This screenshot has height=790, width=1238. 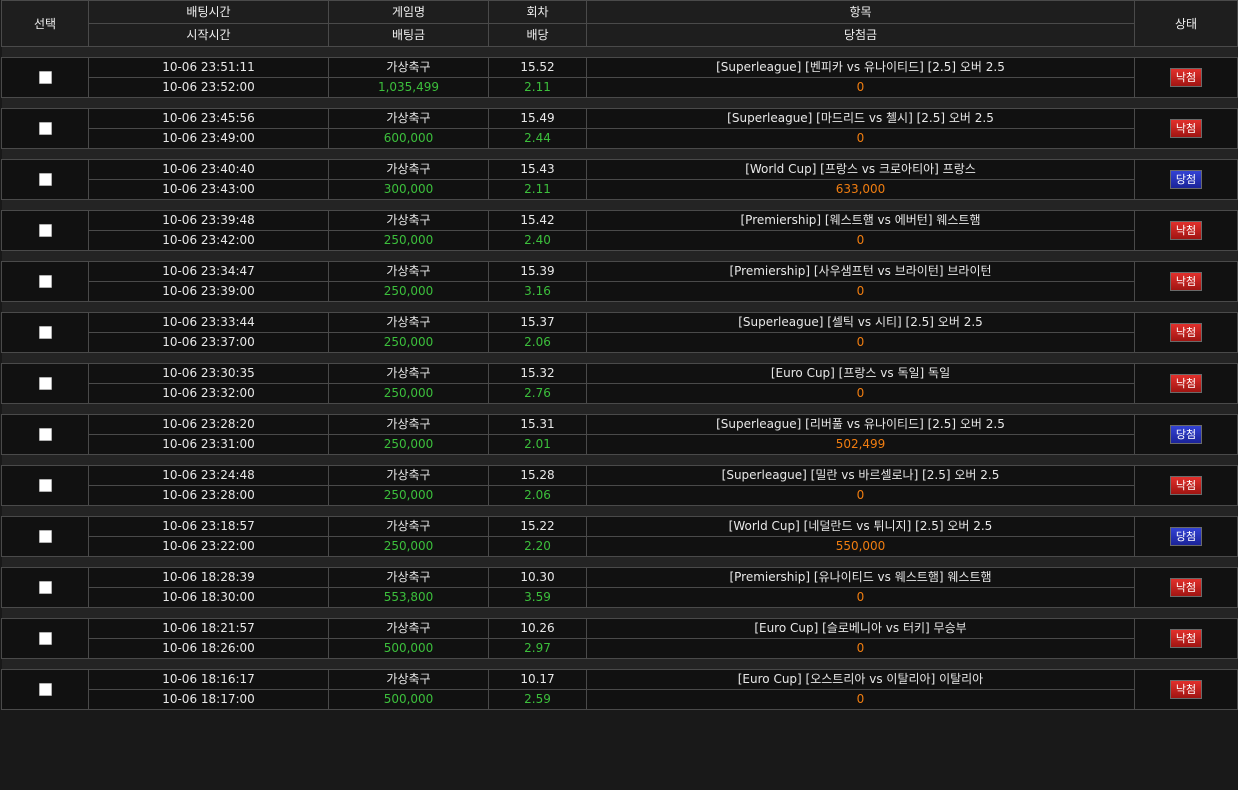 What do you see at coordinates (208, 699) in the screenshot?
I see `start-time-cell: 10-06 18:17:00` at bounding box center [208, 699].